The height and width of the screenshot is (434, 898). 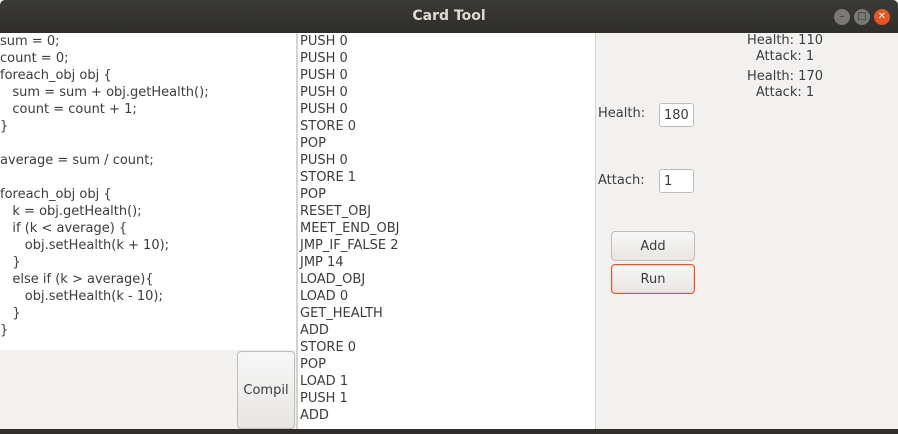 What do you see at coordinates (622, 113) in the screenshot?
I see `health-label: Health:` at bounding box center [622, 113].